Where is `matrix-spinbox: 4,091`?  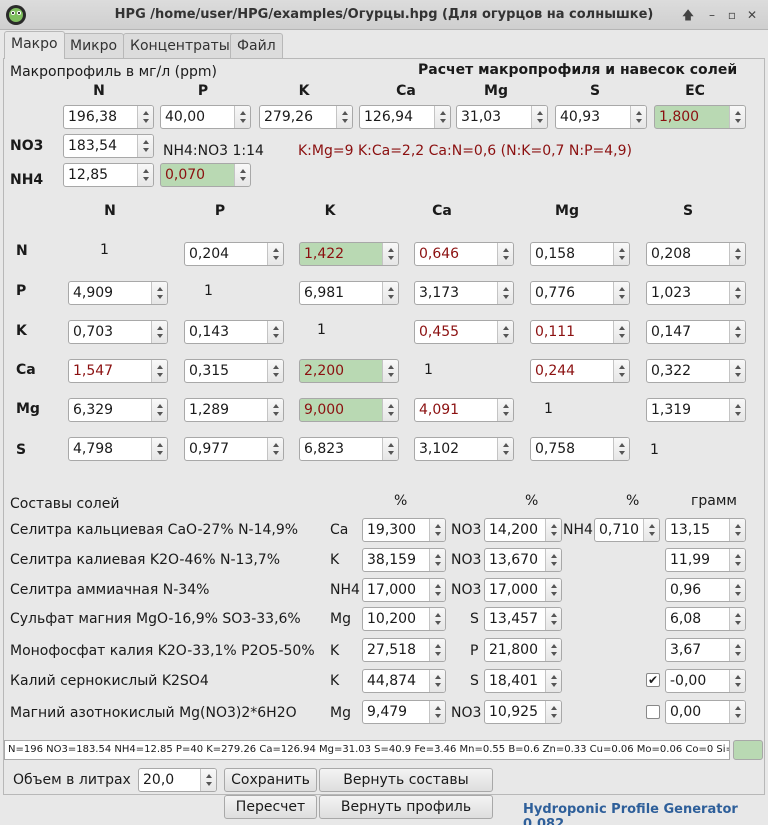
matrix-spinbox: 4,091 is located at coordinates (464, 410).